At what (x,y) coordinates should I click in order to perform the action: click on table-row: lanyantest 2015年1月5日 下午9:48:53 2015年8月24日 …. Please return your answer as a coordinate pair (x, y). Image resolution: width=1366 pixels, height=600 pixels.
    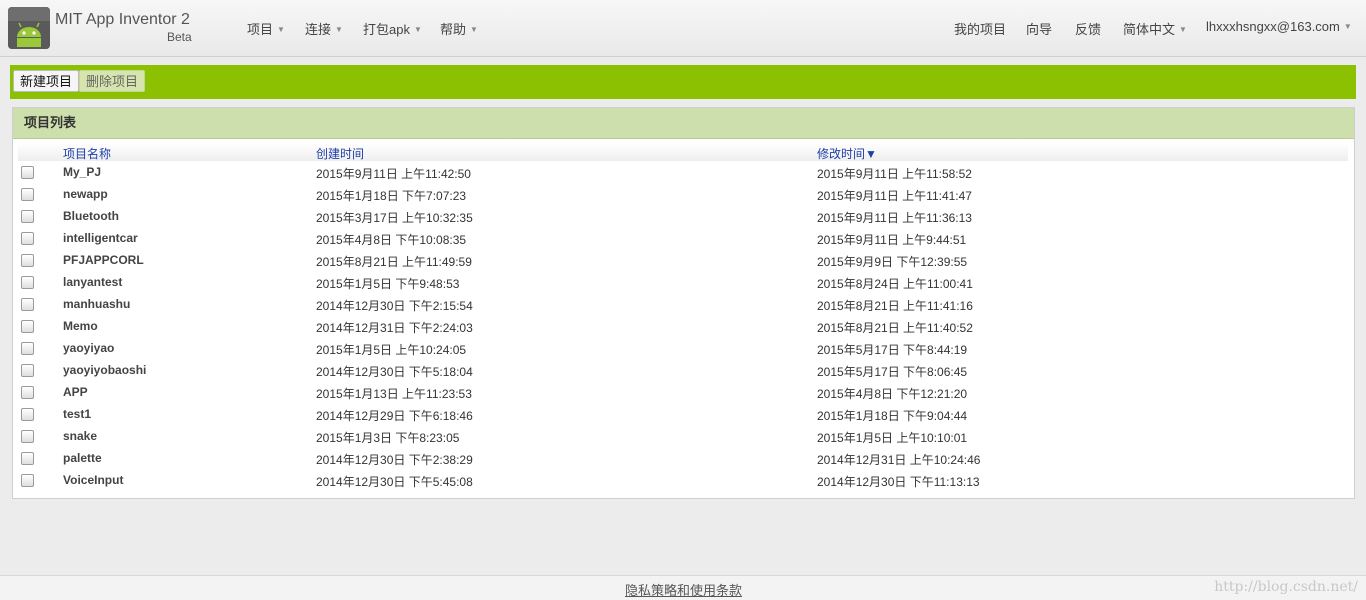
    Looking at the image, I should click on (683, 282).